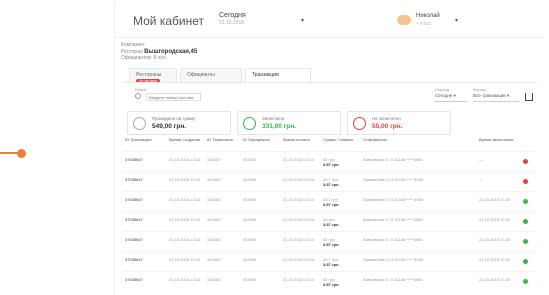 This screenshot has width=549, height=295. What do you see at coordinates (169, 126) in the screenshot?
I see `card-value: 549,00 грн.` at bounding box center [169, 126].